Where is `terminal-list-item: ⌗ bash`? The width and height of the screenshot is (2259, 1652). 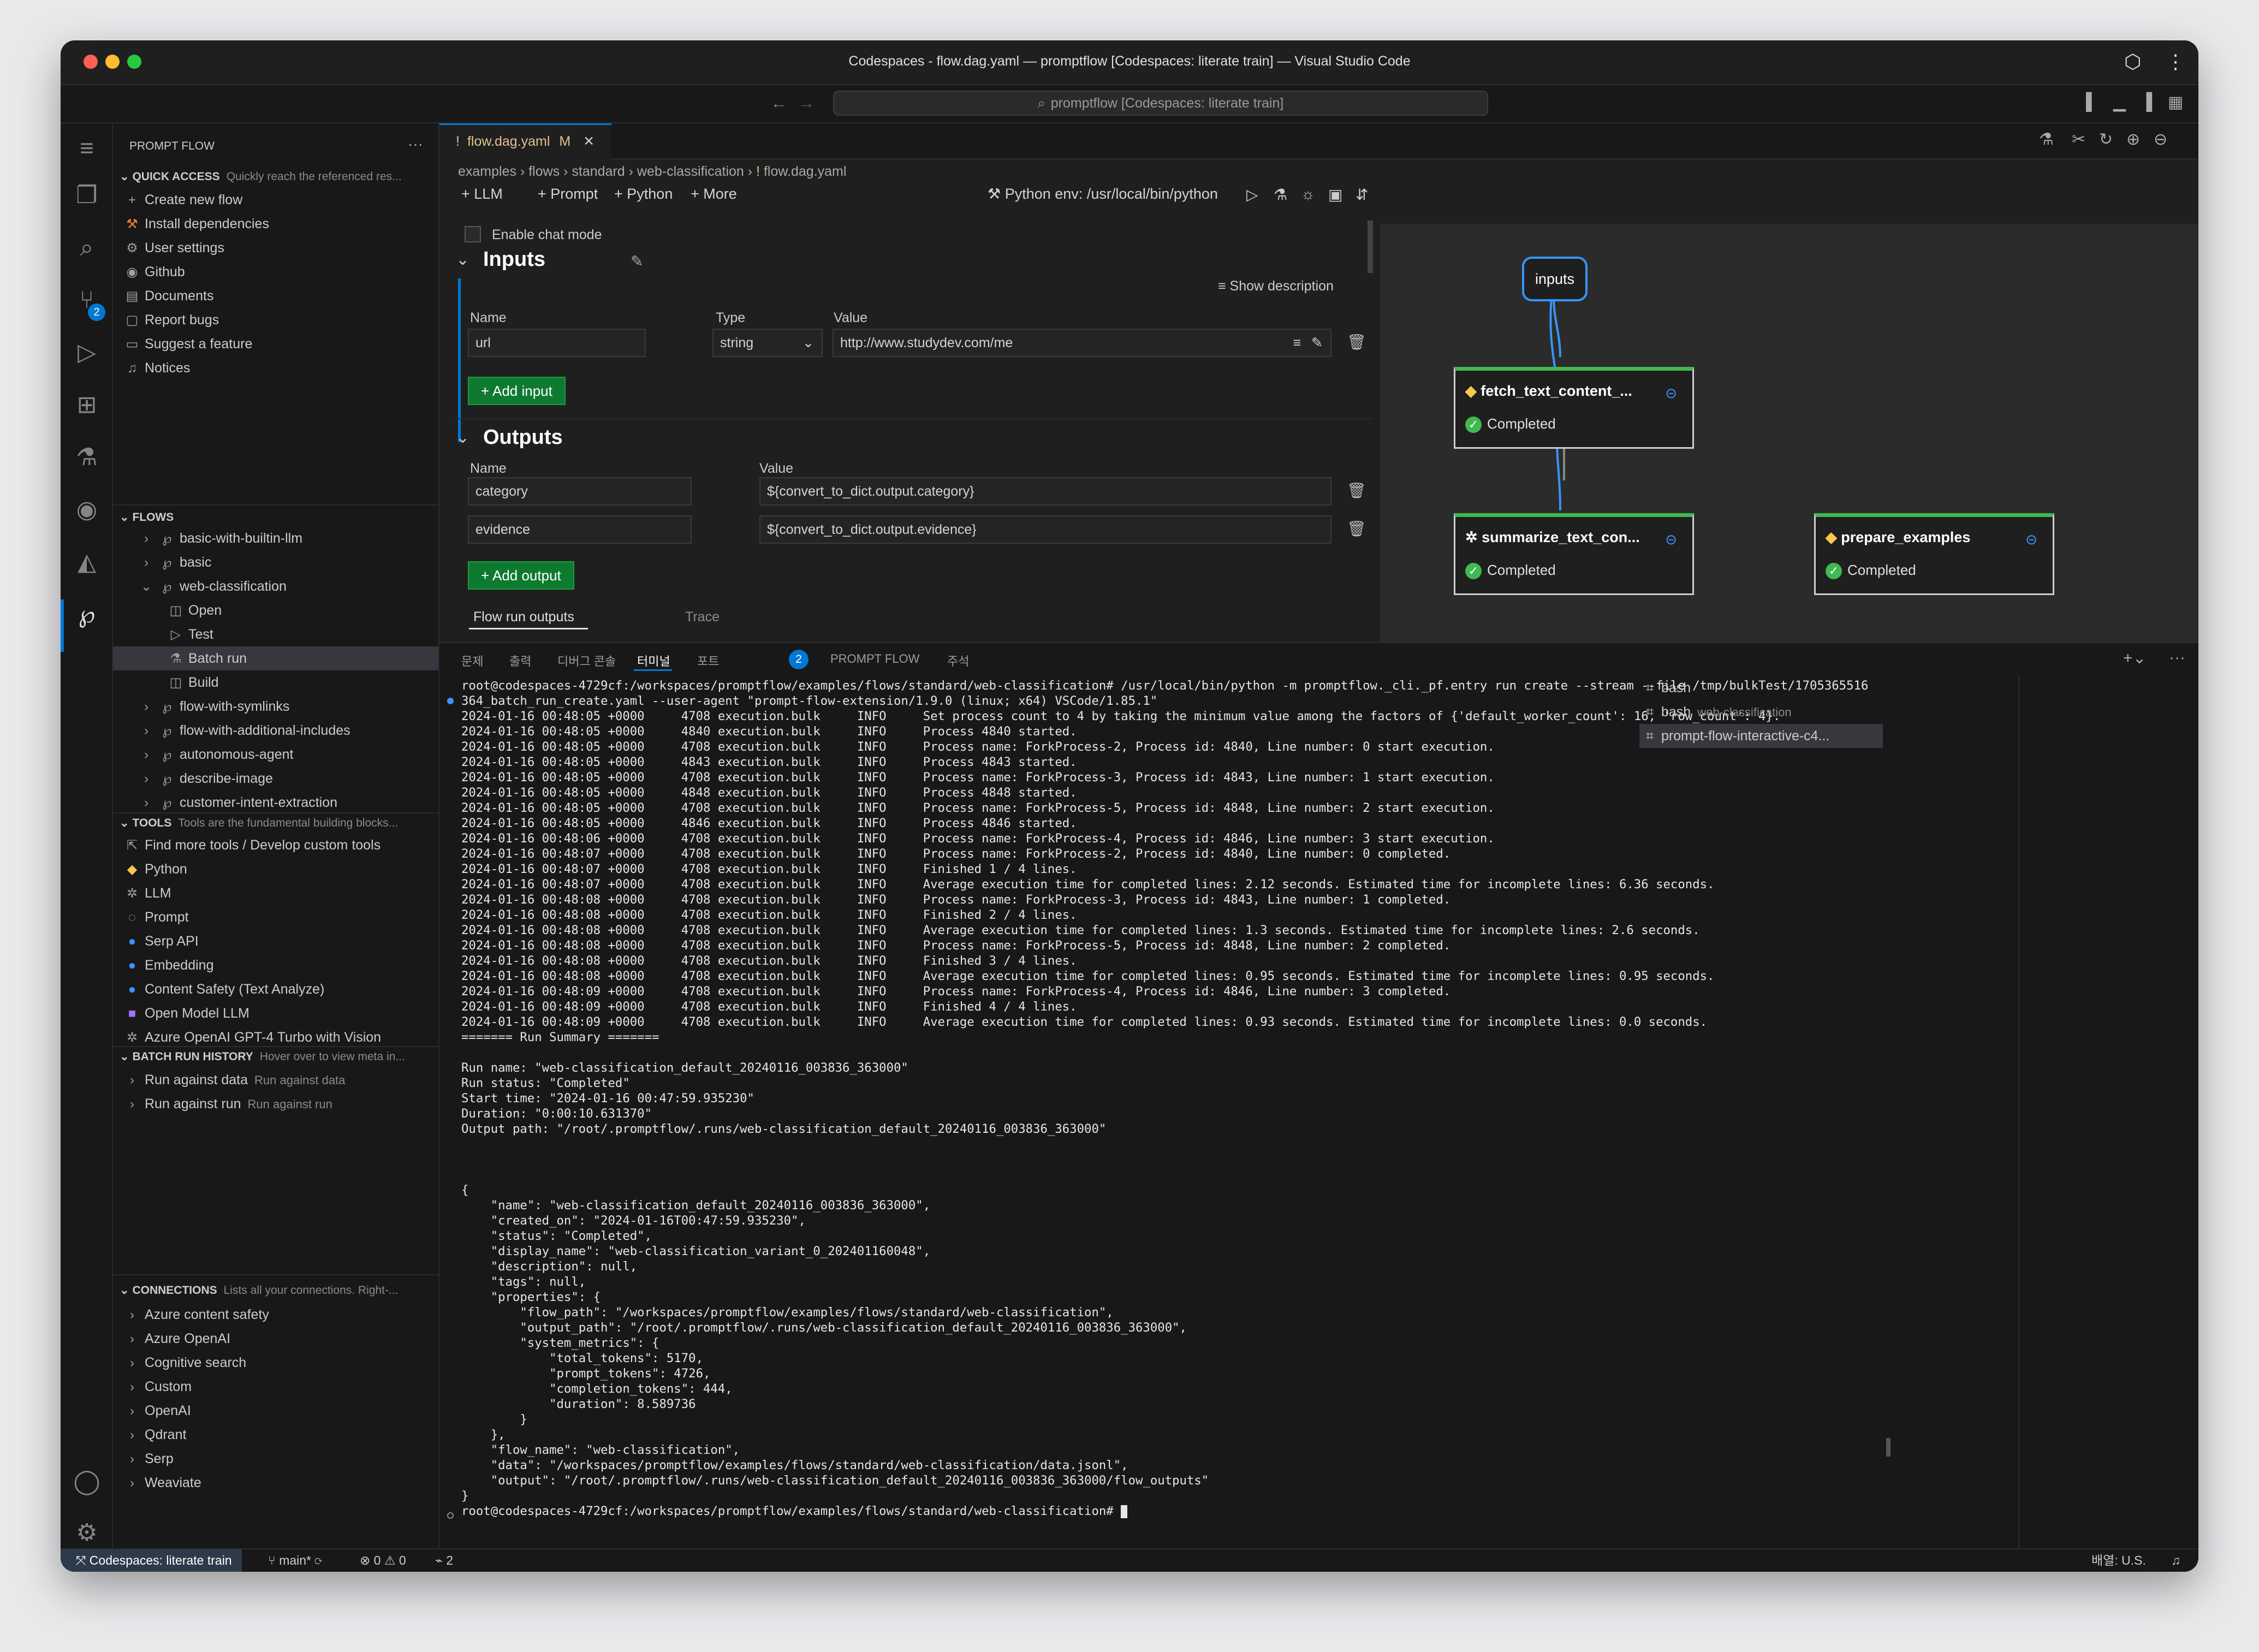 terminal-list-item: ⌗ bash is located at coordinates (1761, 688).